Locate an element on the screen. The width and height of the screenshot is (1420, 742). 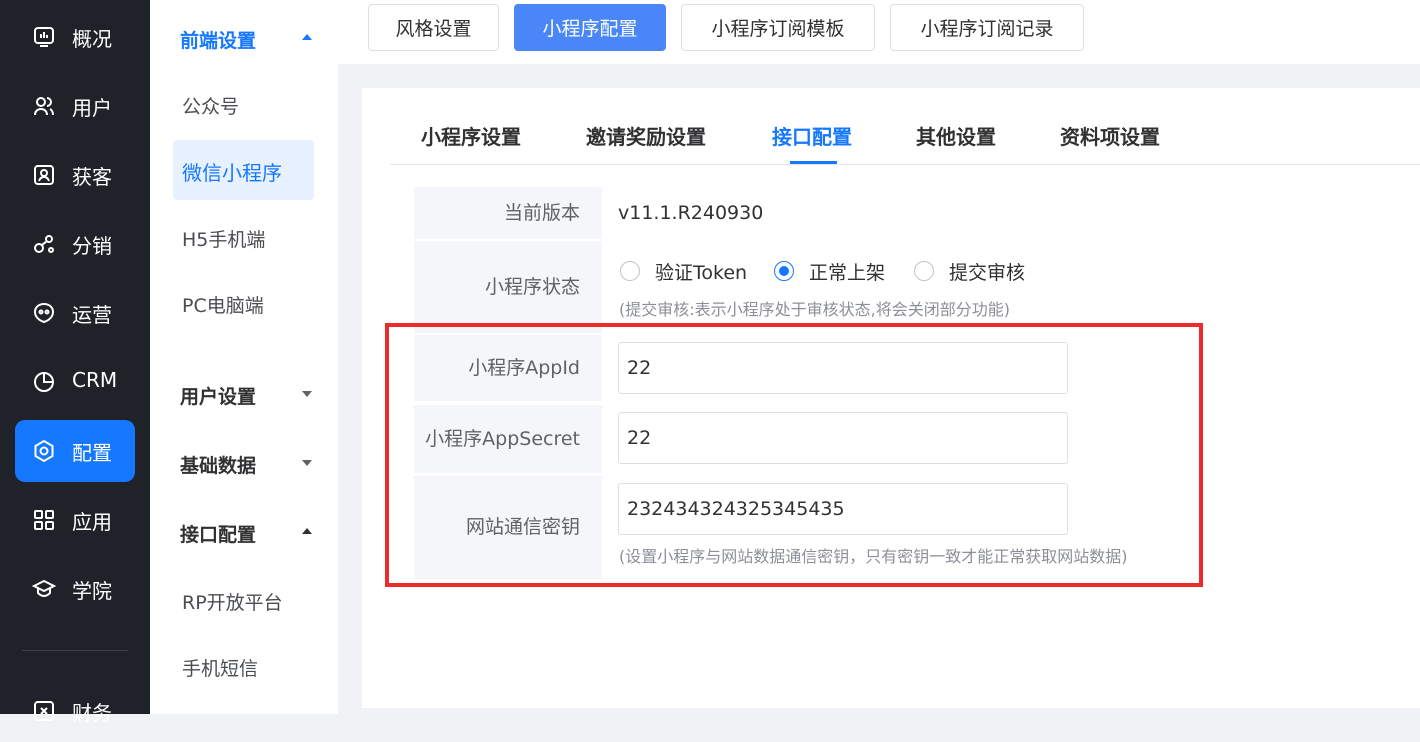
settings-icon is located at coordinates (44, 451).